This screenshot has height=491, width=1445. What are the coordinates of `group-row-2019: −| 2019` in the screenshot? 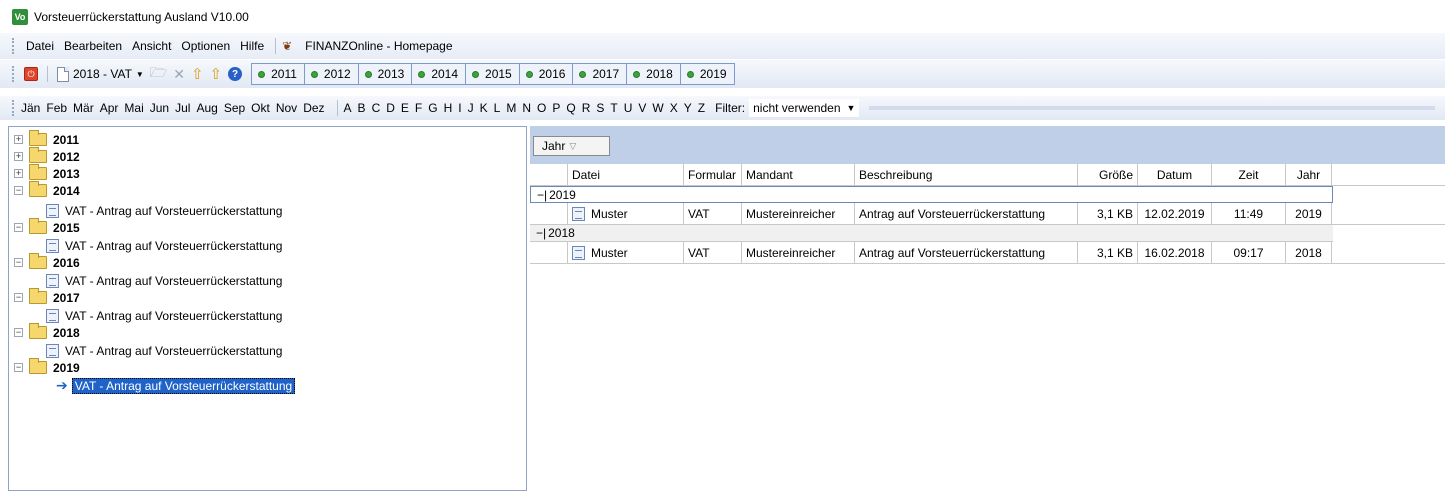 It's located at (931, 194).